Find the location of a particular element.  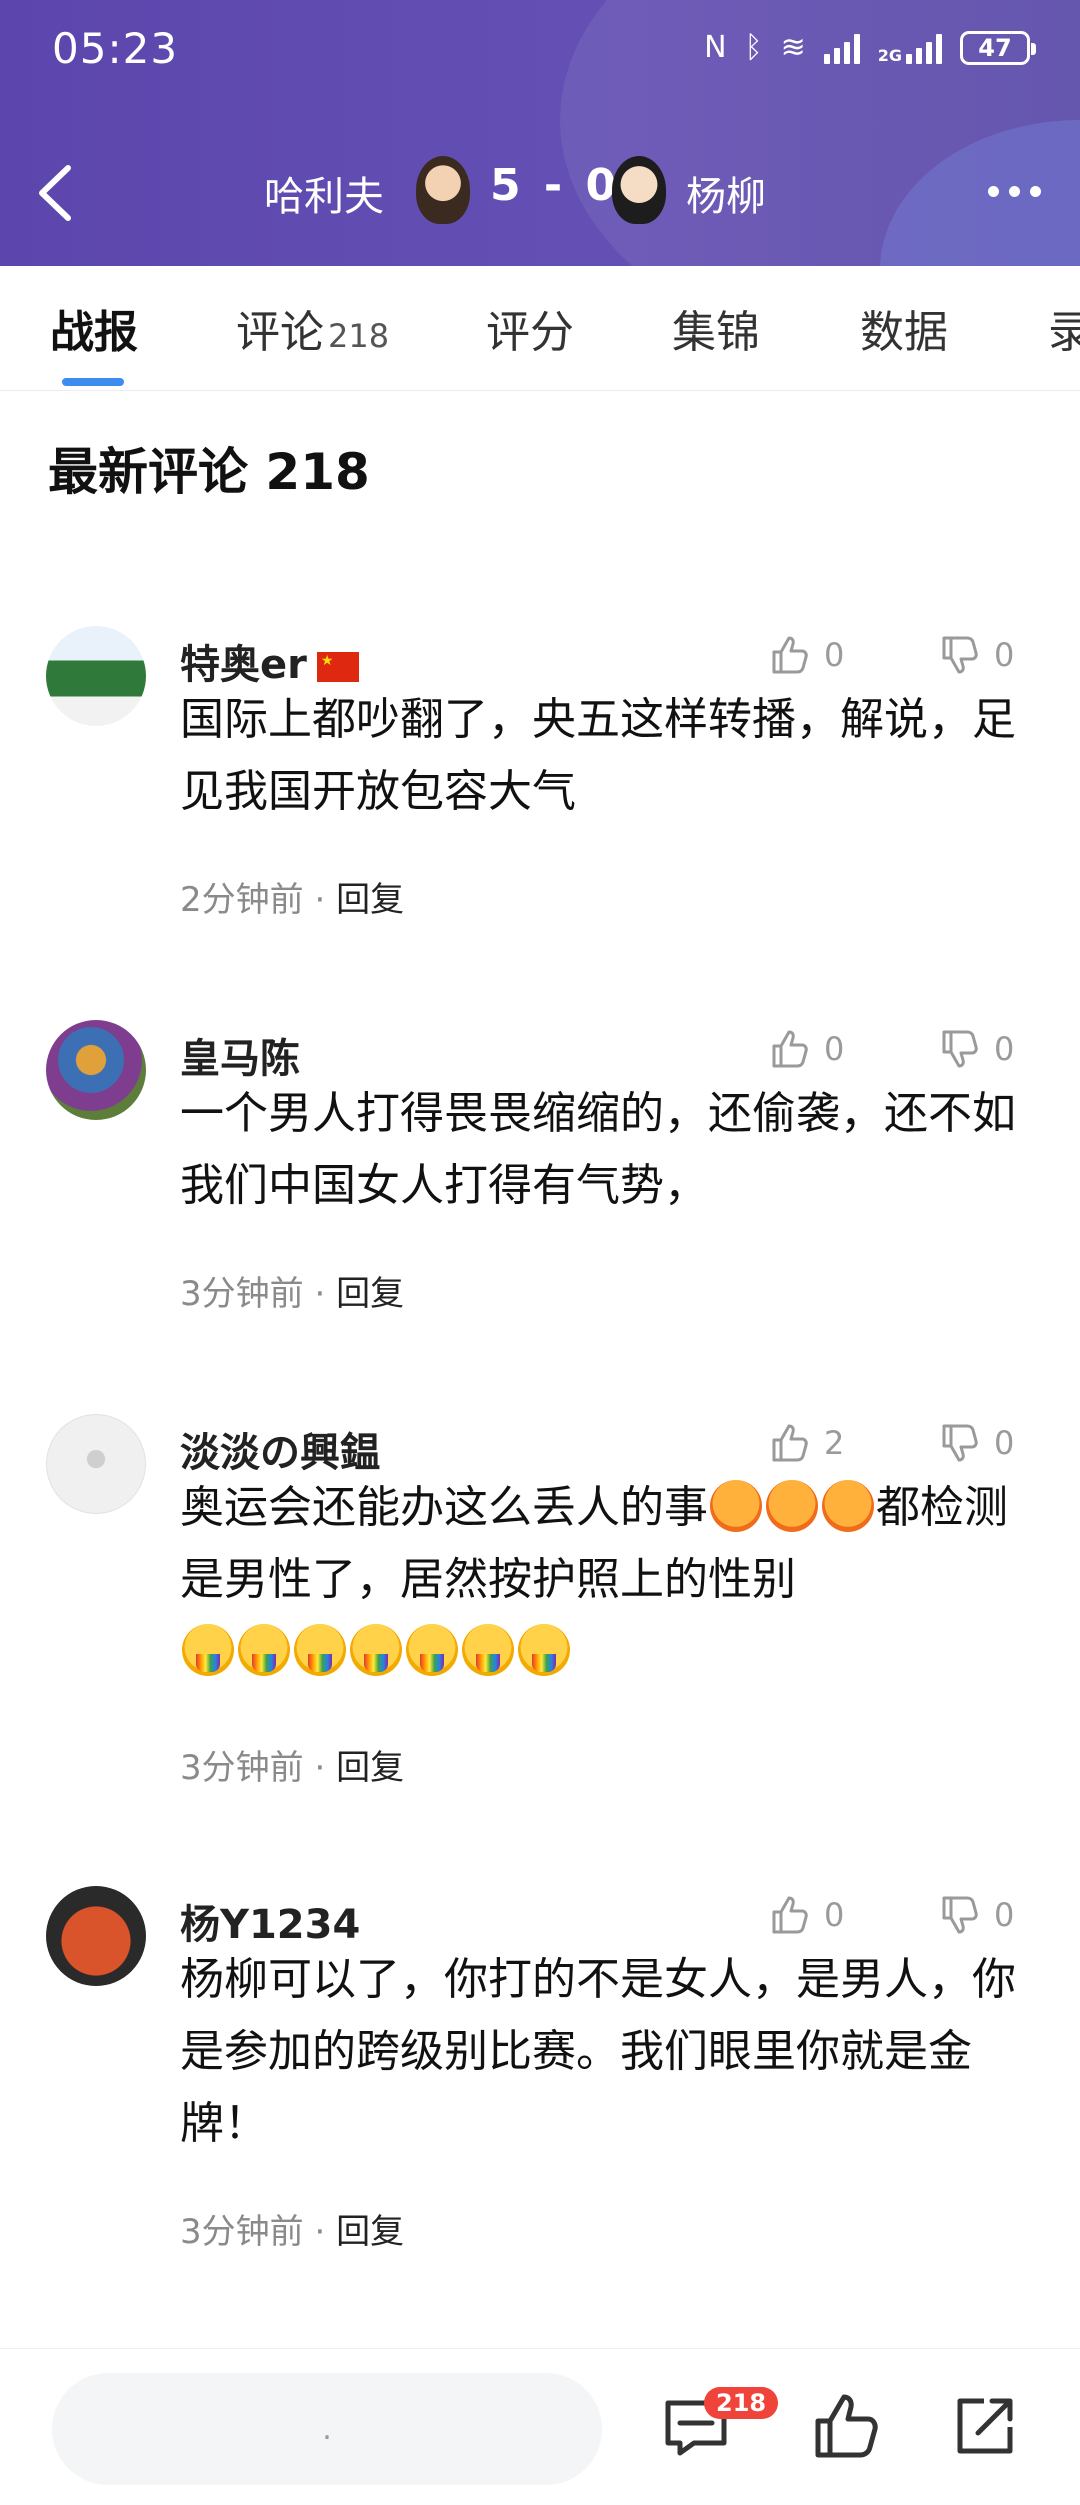

comment-meta: 2分钟前 · 回复 is located at coordinates (292, 900).